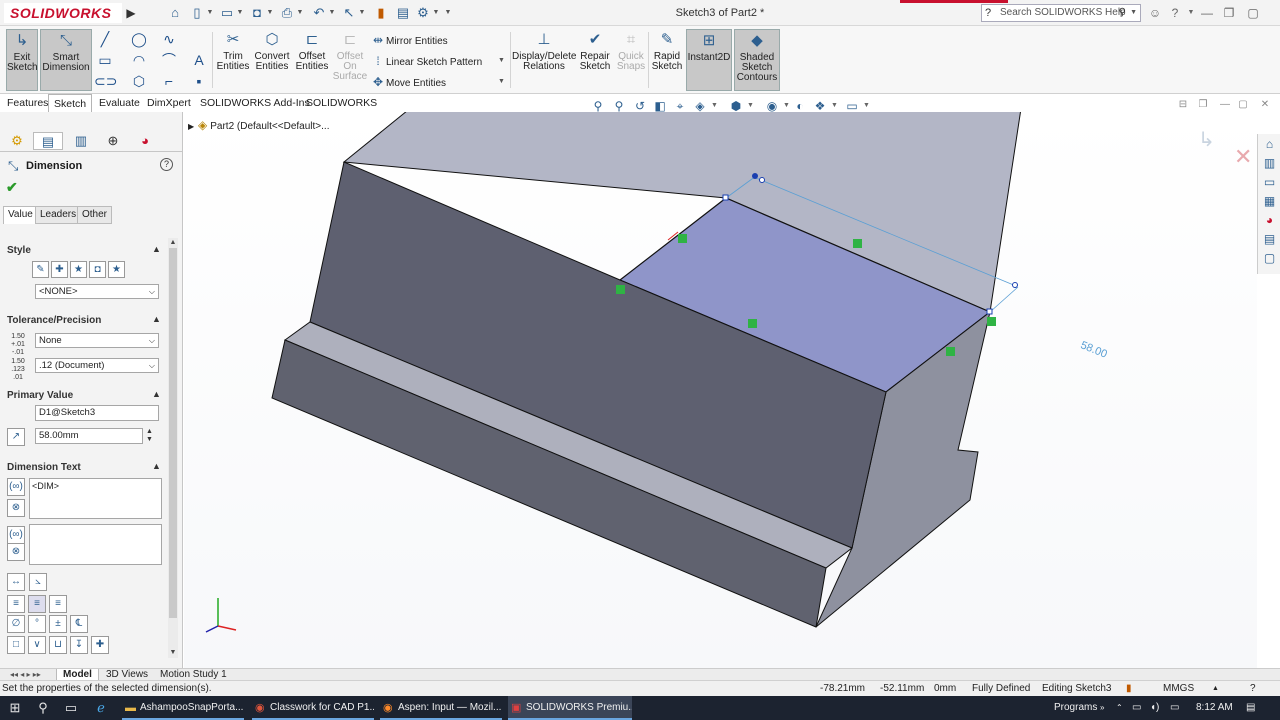  What do you see at coordinates (58, 624) in the screenshot?
I see `plus-minus-symbol-icon: ±` at bounding box center [58, 624].